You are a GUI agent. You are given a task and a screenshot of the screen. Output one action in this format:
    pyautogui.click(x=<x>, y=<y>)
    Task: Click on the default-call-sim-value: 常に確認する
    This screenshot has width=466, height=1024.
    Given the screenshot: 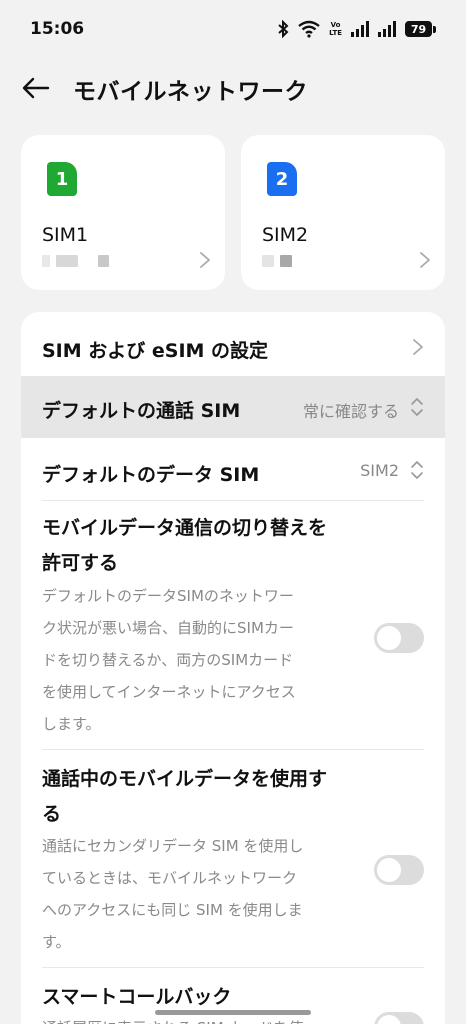 What is the action you would take?
    pyautogui.click(x=350, y=411)
    